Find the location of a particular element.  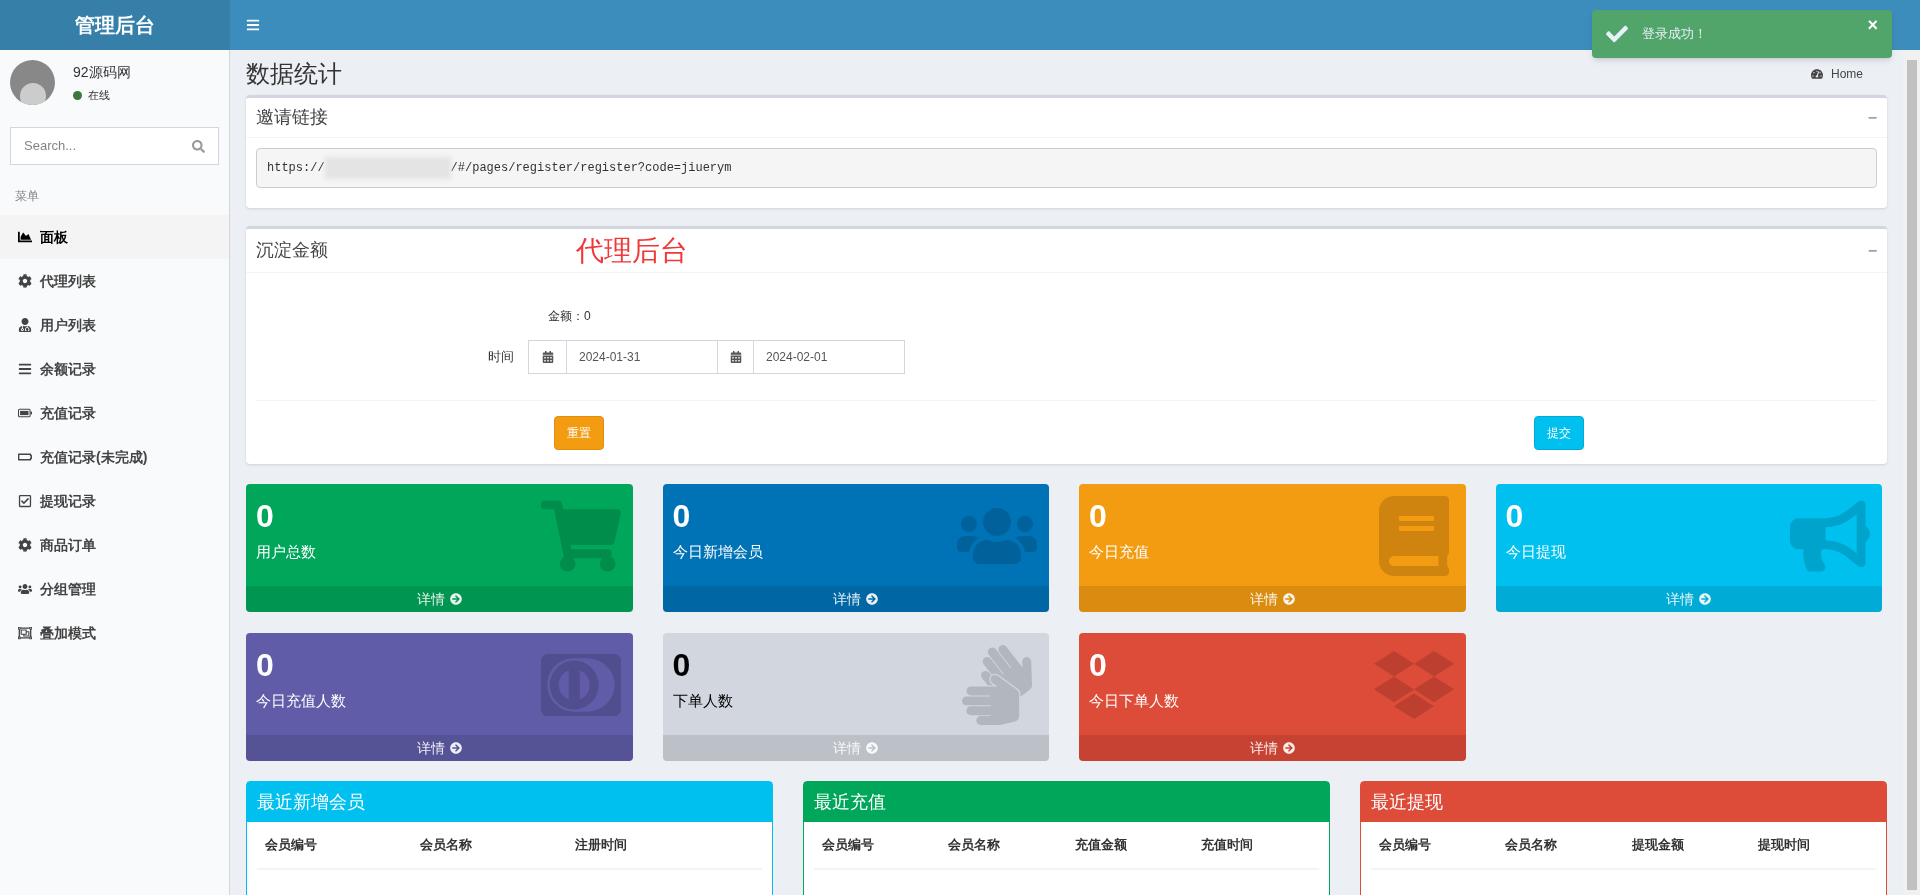

date-field: 2024-01-31 is located at coordinates (623, 357).